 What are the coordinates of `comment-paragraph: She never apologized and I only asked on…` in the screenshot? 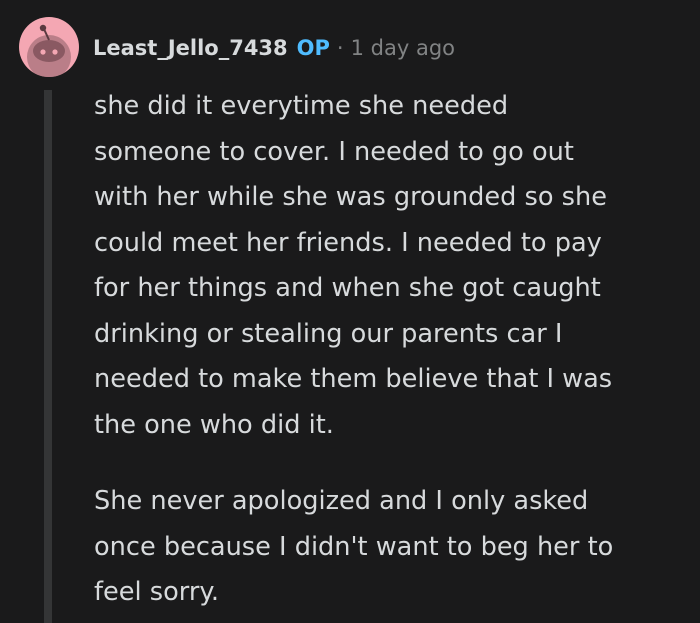 It's located at (354, 546).